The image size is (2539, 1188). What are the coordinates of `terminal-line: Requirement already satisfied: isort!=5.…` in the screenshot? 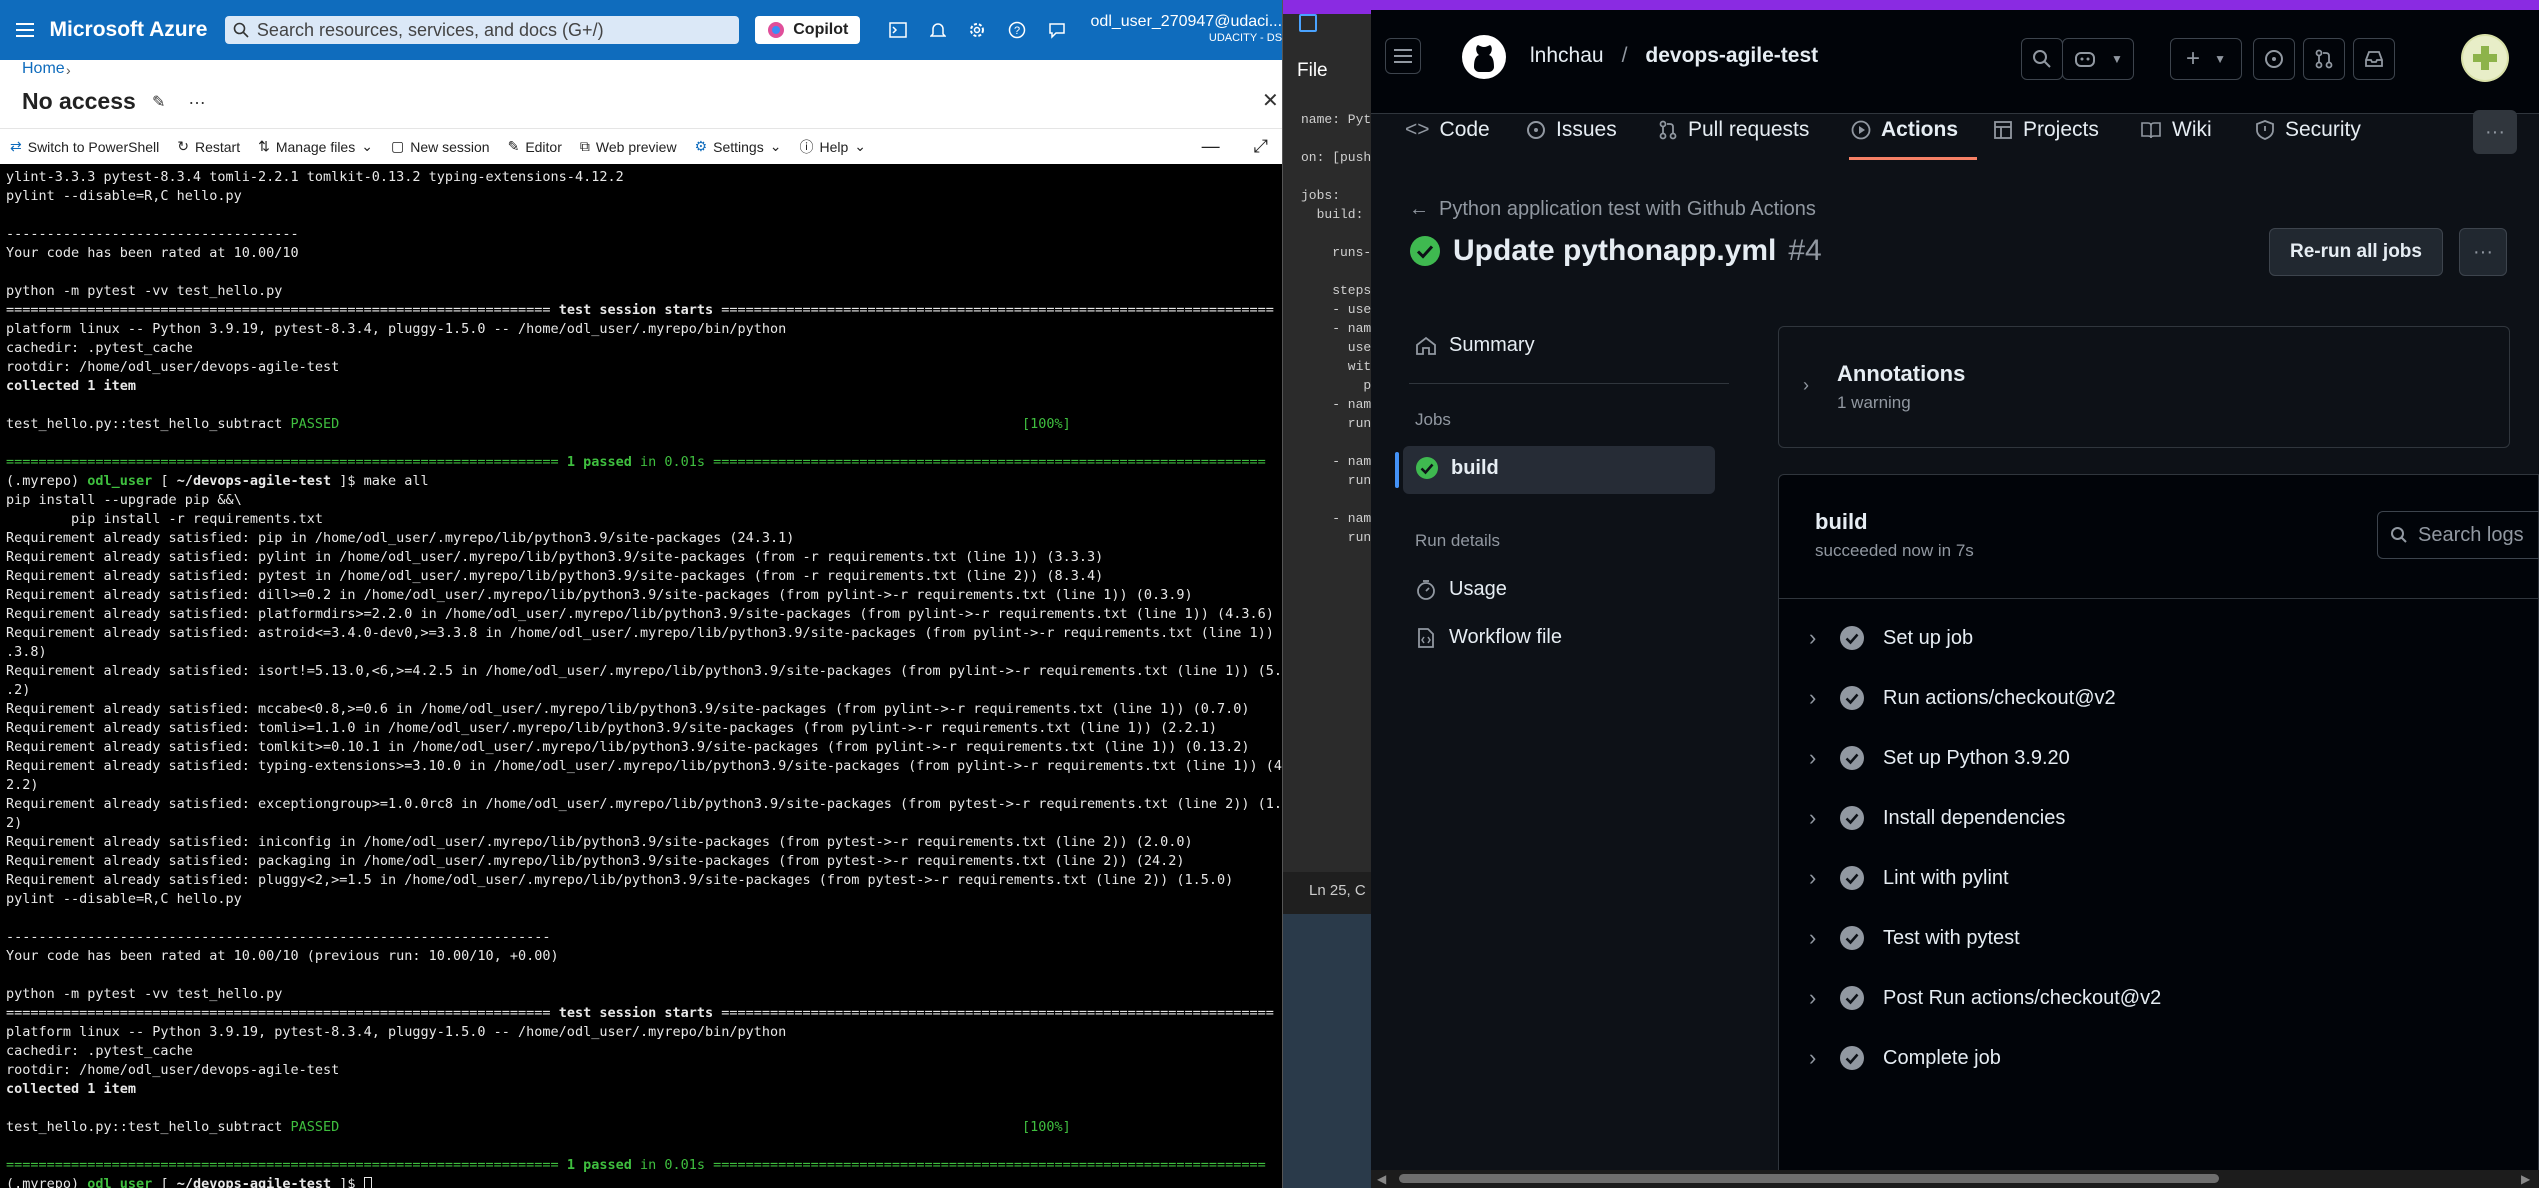 It's located at (644, 671).